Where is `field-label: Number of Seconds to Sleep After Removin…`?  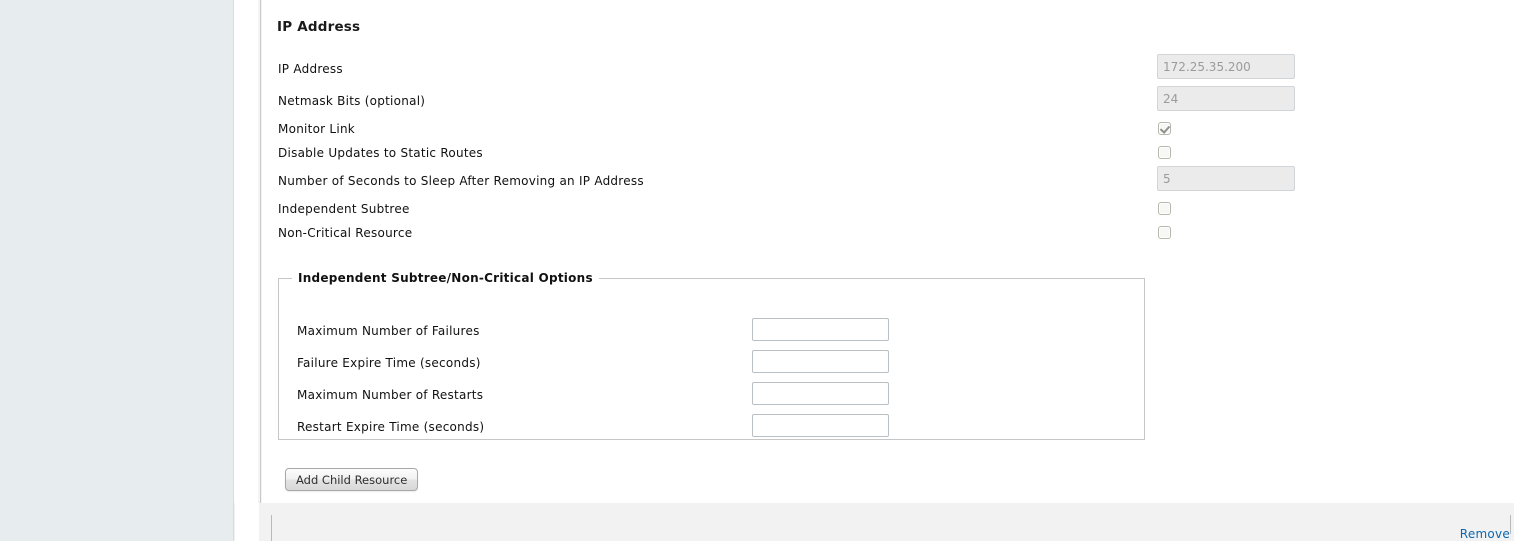 field-label: Number of Seconds to Sleep After Removin… is located at coordinates (461, 181).